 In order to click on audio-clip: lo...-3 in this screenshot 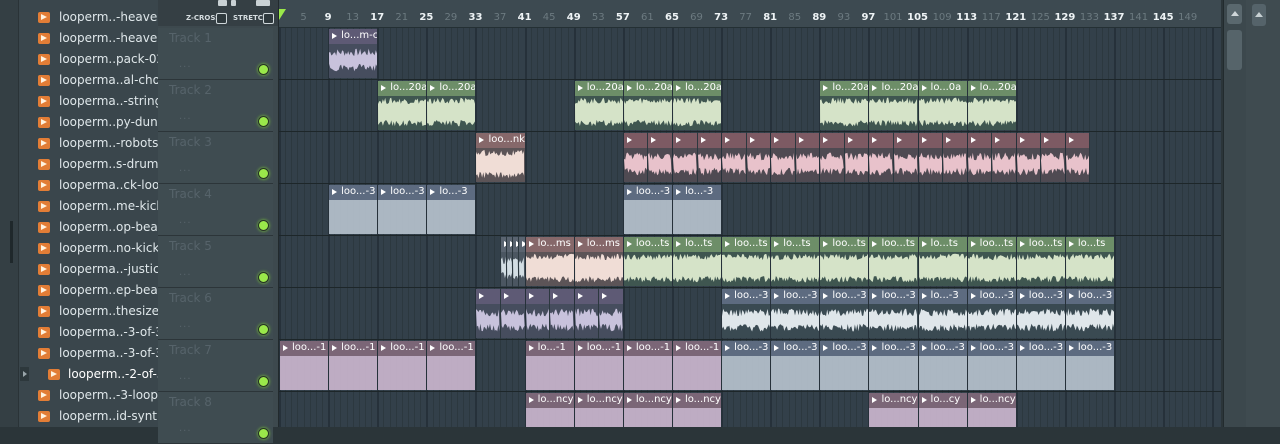, I will do `click(697, 209)`.